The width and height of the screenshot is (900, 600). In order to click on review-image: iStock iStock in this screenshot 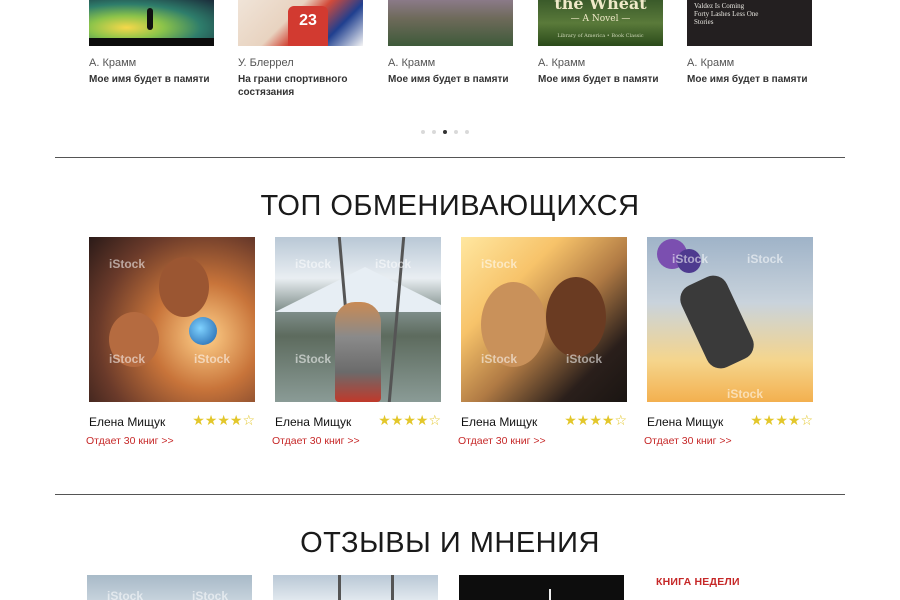, I will do `click(169, 587)`.